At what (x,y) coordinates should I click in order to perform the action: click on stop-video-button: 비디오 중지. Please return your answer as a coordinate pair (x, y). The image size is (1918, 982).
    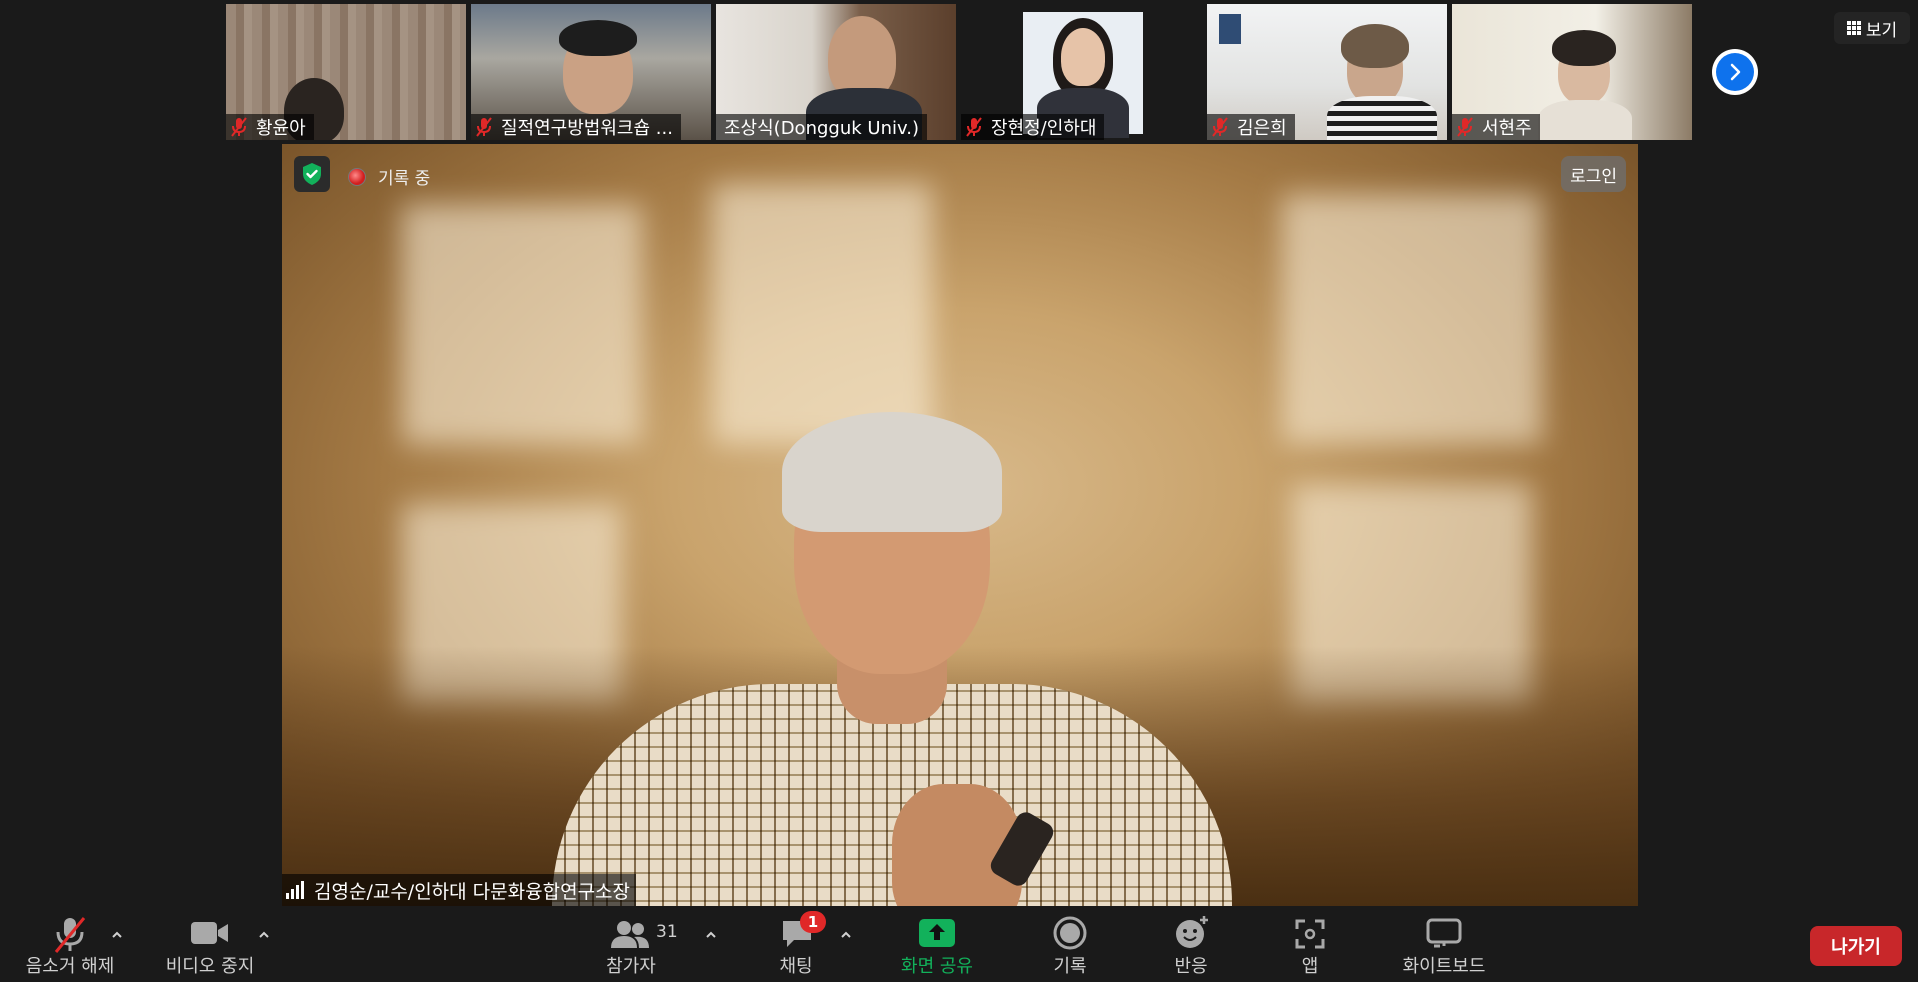
    Looking at the image, I should click on (210, 945).